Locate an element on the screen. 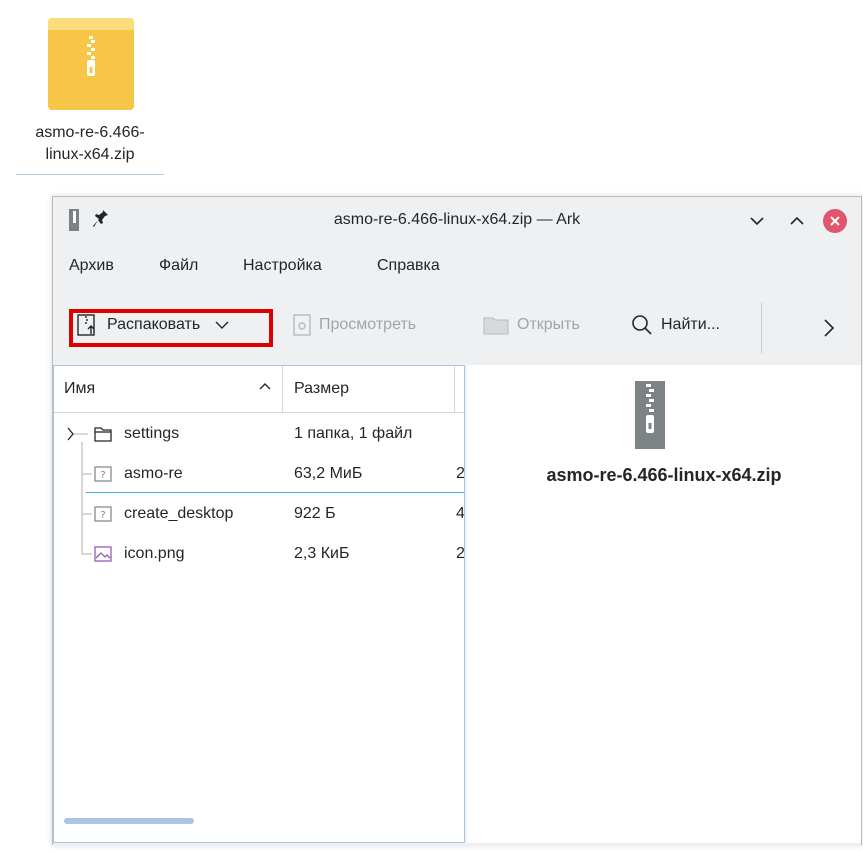 The height and width of the screenshot is (852, 863). file-name: create_desktop is located at coordinates (179, 513).